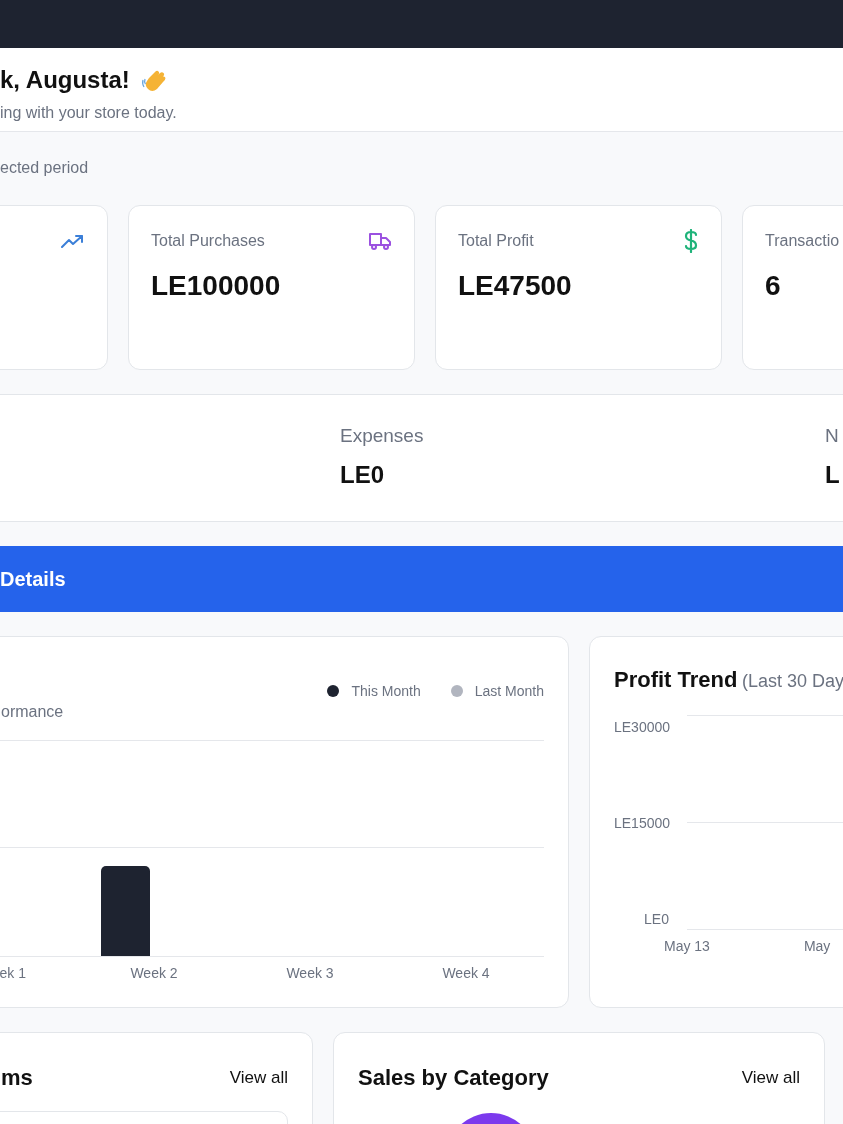 The height and width of the screenshot is (1124, 843). I want to click on truck-icon, so click(380, 241).